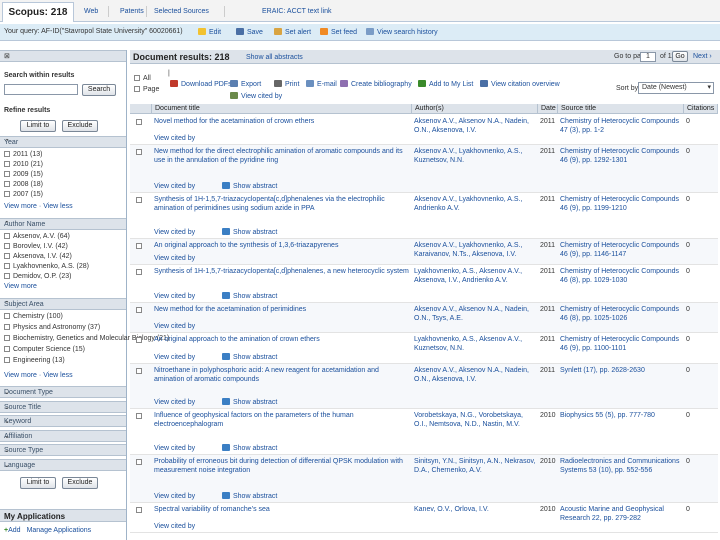 This screenshot has width=720, height=540. Describe the element at coordinates (520, 84) in the screenshot. I see `citation-overview-link: View citation overview` at that location.